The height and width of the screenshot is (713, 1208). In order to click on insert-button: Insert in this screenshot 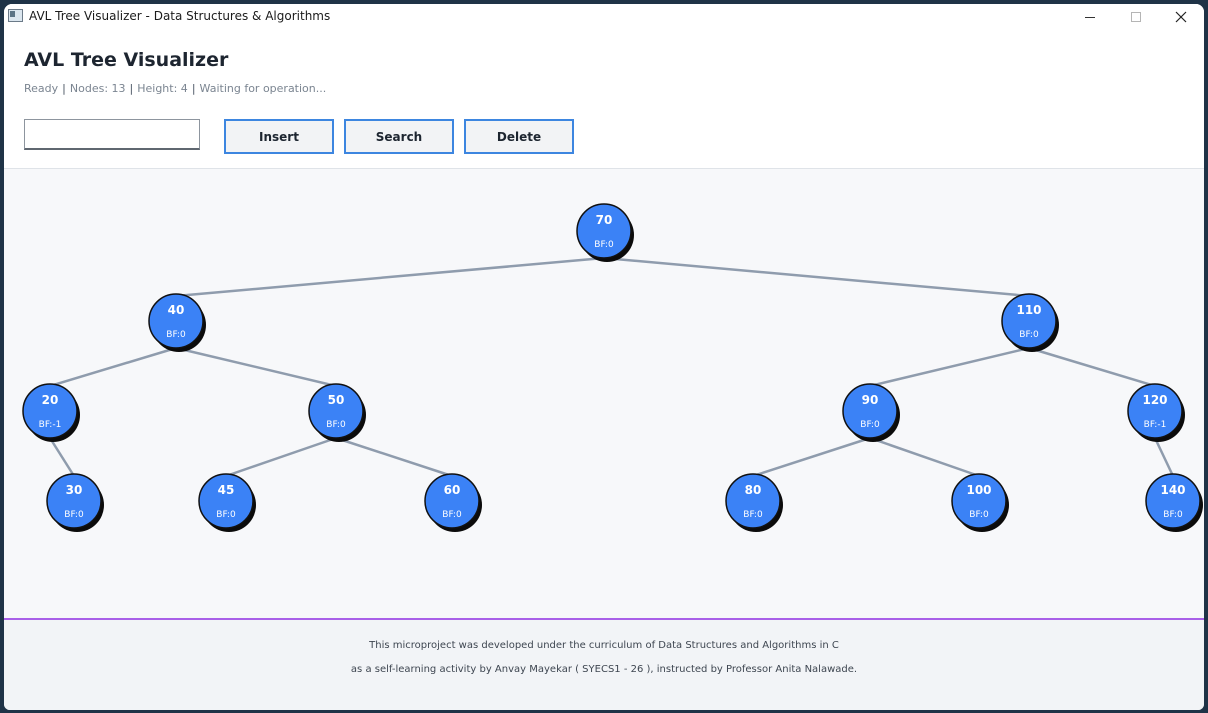, I will do `click(279, 136)`.